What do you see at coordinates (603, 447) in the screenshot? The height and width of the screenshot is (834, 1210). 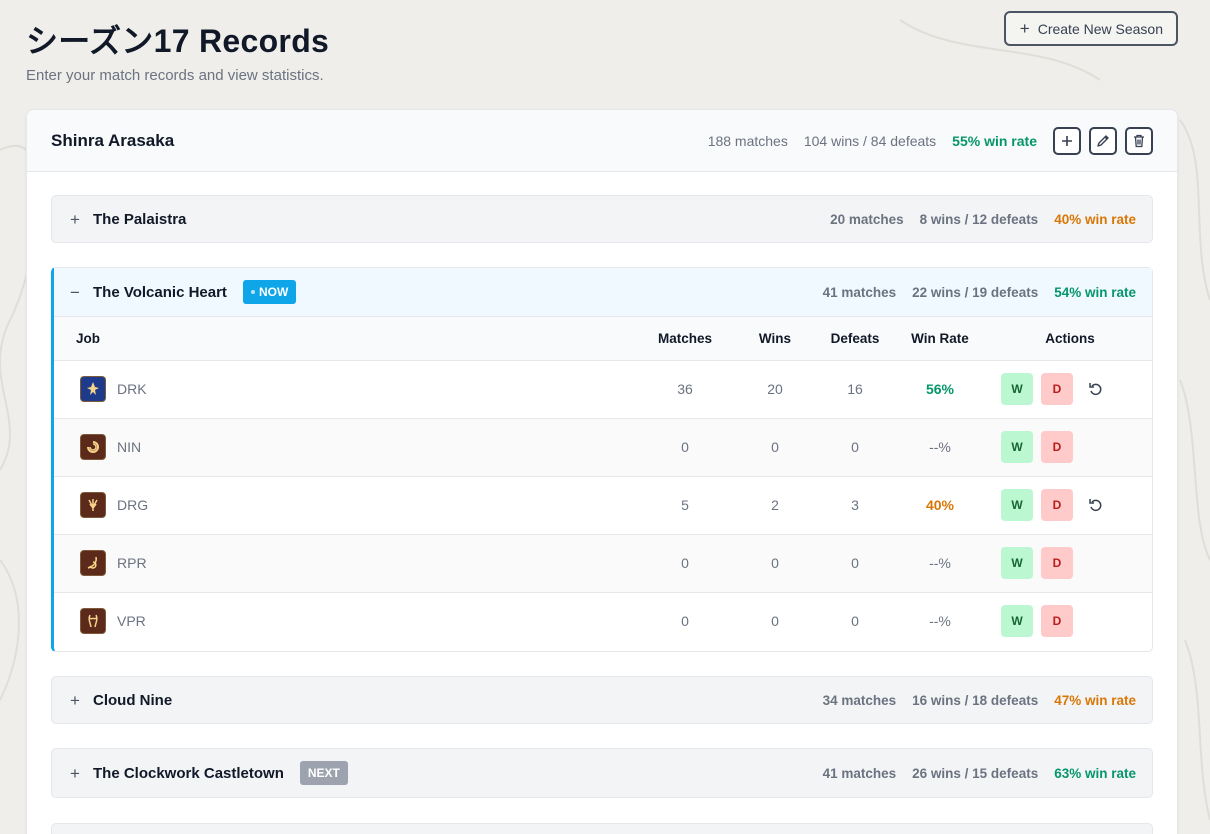 I see `table-row: NIN 0 0 0 --% W D` at bounding box center [603, 447].